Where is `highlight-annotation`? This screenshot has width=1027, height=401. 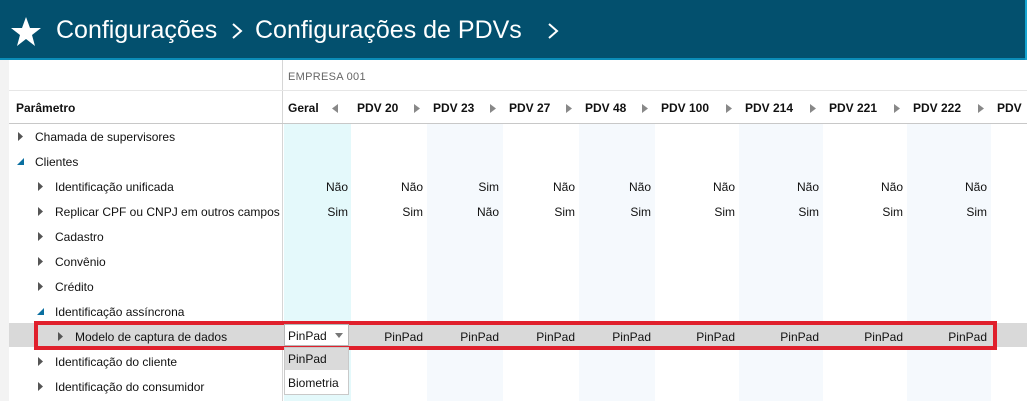 highlight-annotation is located at coordinates (515, 335).